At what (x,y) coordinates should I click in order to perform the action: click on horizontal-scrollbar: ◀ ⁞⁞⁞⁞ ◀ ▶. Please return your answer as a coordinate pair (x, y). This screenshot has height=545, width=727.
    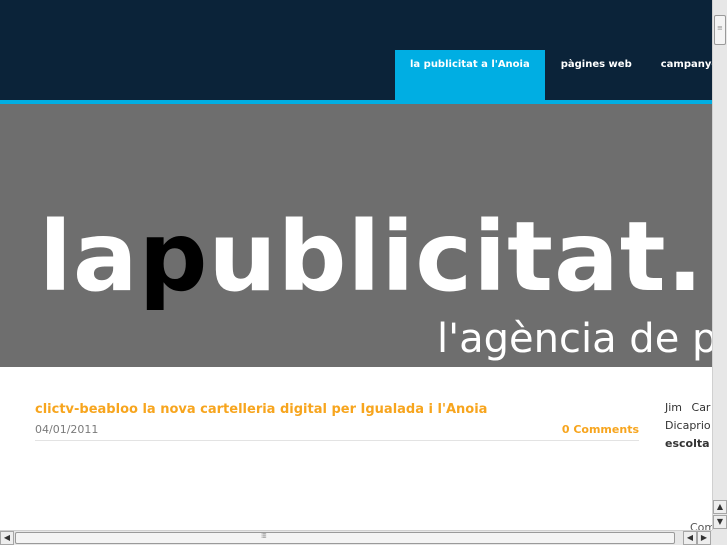
    Looking at the image, I should click on (356, 537).